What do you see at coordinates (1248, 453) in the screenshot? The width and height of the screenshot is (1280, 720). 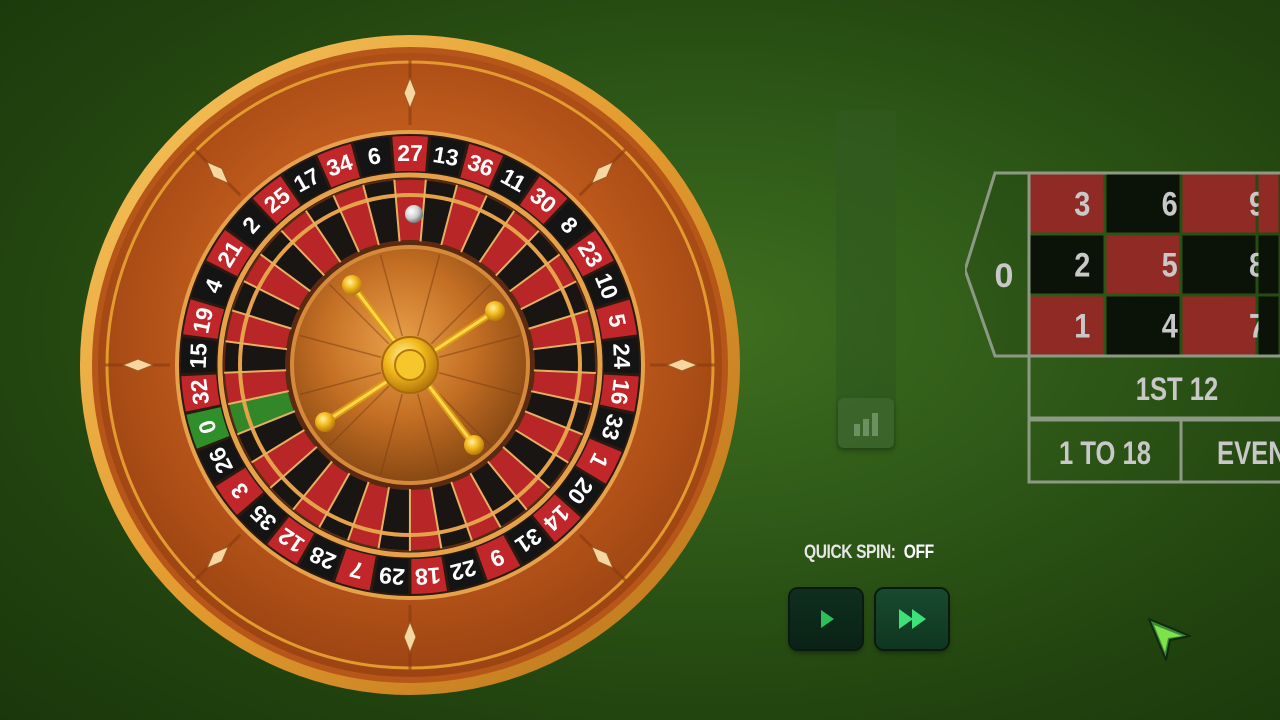 I see `even-label: EVEN` at bounding box center [1248, 453].